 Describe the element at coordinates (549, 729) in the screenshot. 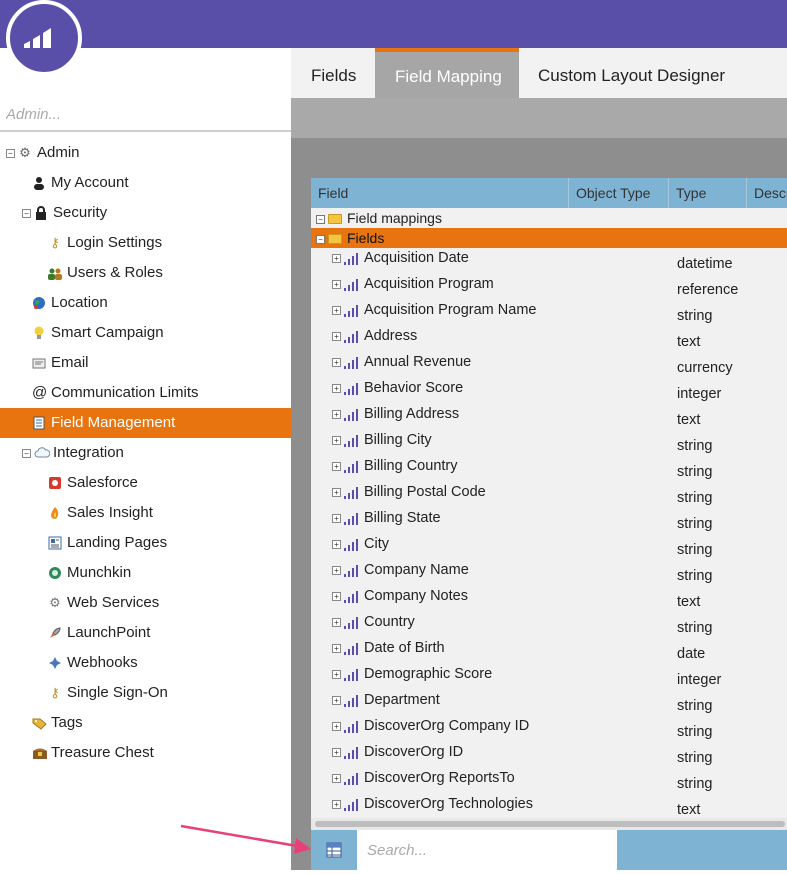

I see `table-row: + DiscoverOrg Company ID string` at that location.